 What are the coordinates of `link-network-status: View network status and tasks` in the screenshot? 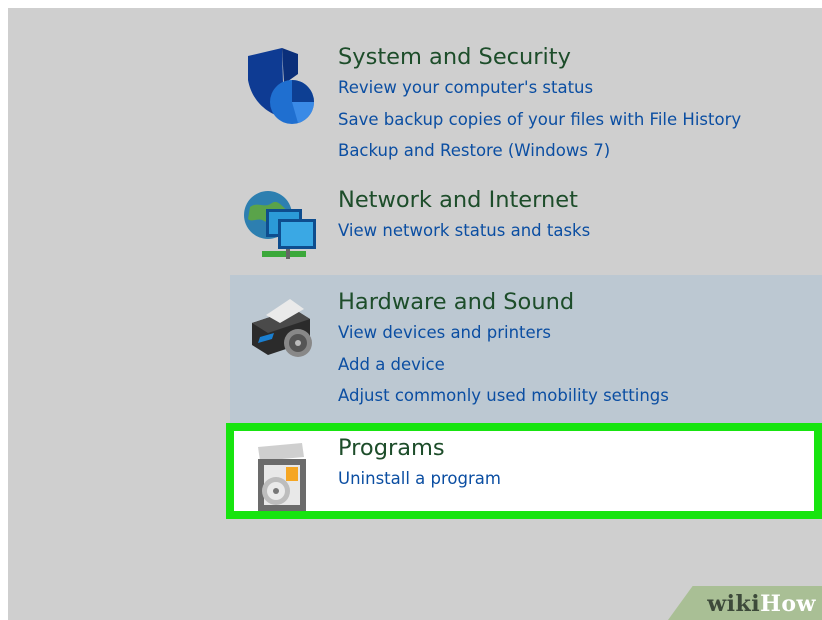 It's located at (464, 231).